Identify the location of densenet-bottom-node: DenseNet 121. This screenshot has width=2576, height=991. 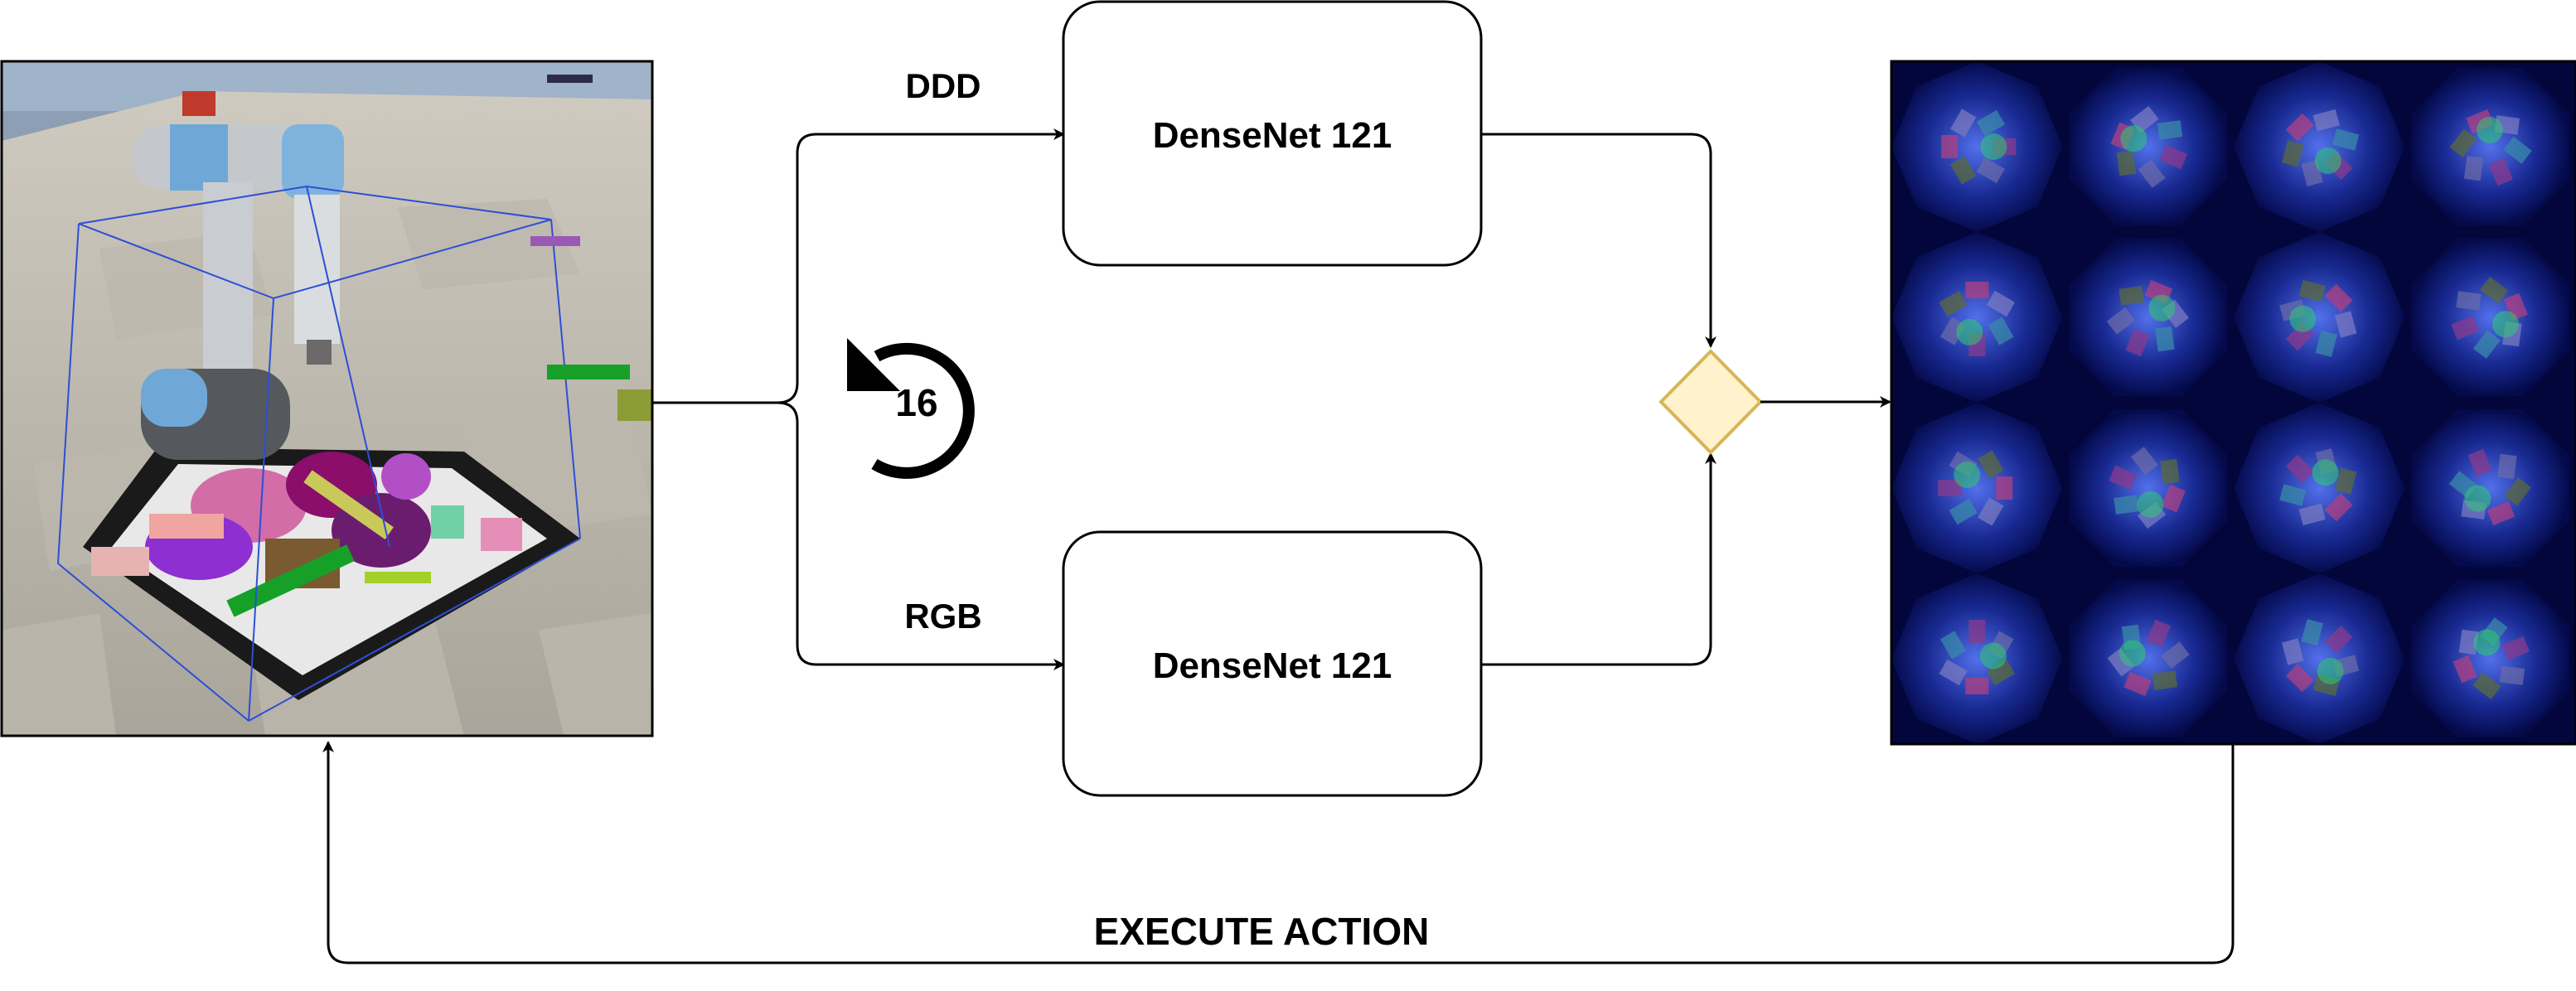
(1272, 663).